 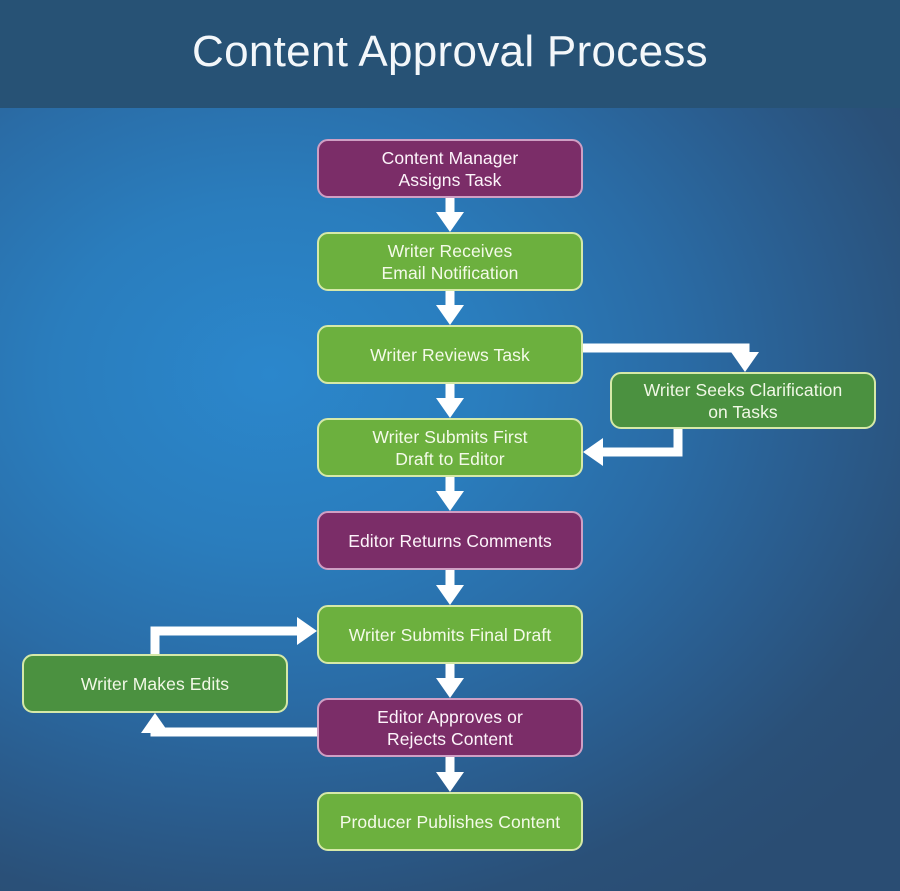 I want to click on edge-seeks-clarification-to-first-draft, so click(x=633, y=447).